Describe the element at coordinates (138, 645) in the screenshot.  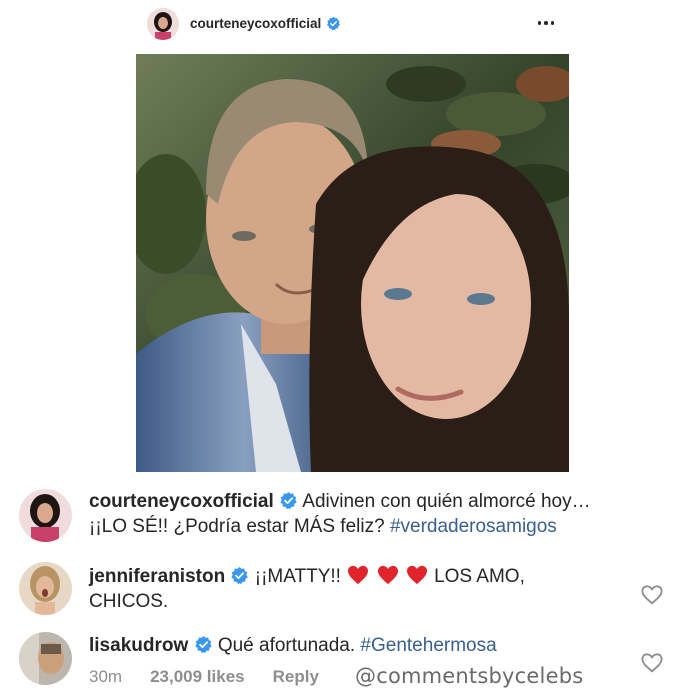
I see `comment-username: lisakudrow` at that location.